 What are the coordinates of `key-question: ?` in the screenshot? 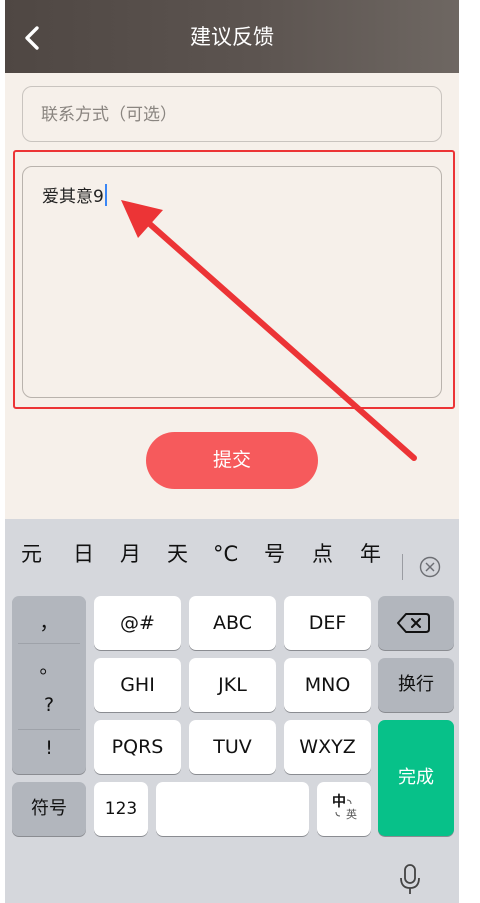 It's located at (49, 705).